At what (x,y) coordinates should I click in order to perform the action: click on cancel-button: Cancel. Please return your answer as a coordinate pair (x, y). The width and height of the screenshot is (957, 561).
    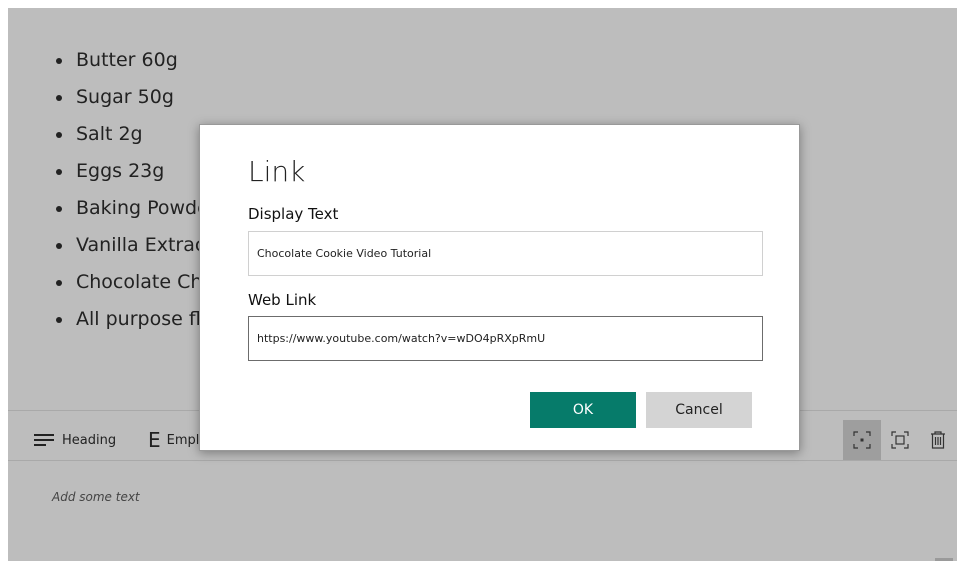
    Looking at the image, I should click on (699, 410).